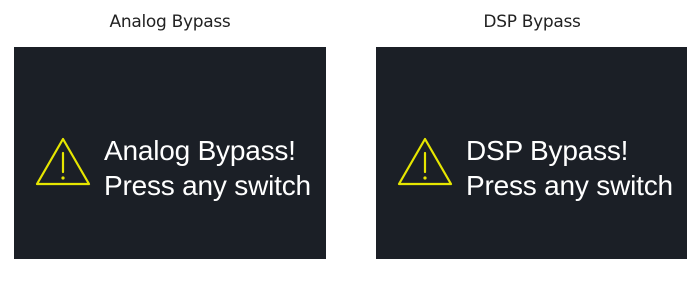  Describe the element at coordinates (207, 168) in the screenshot. I see `bypass-message: Analog Bypass! Press any switch` at that location.